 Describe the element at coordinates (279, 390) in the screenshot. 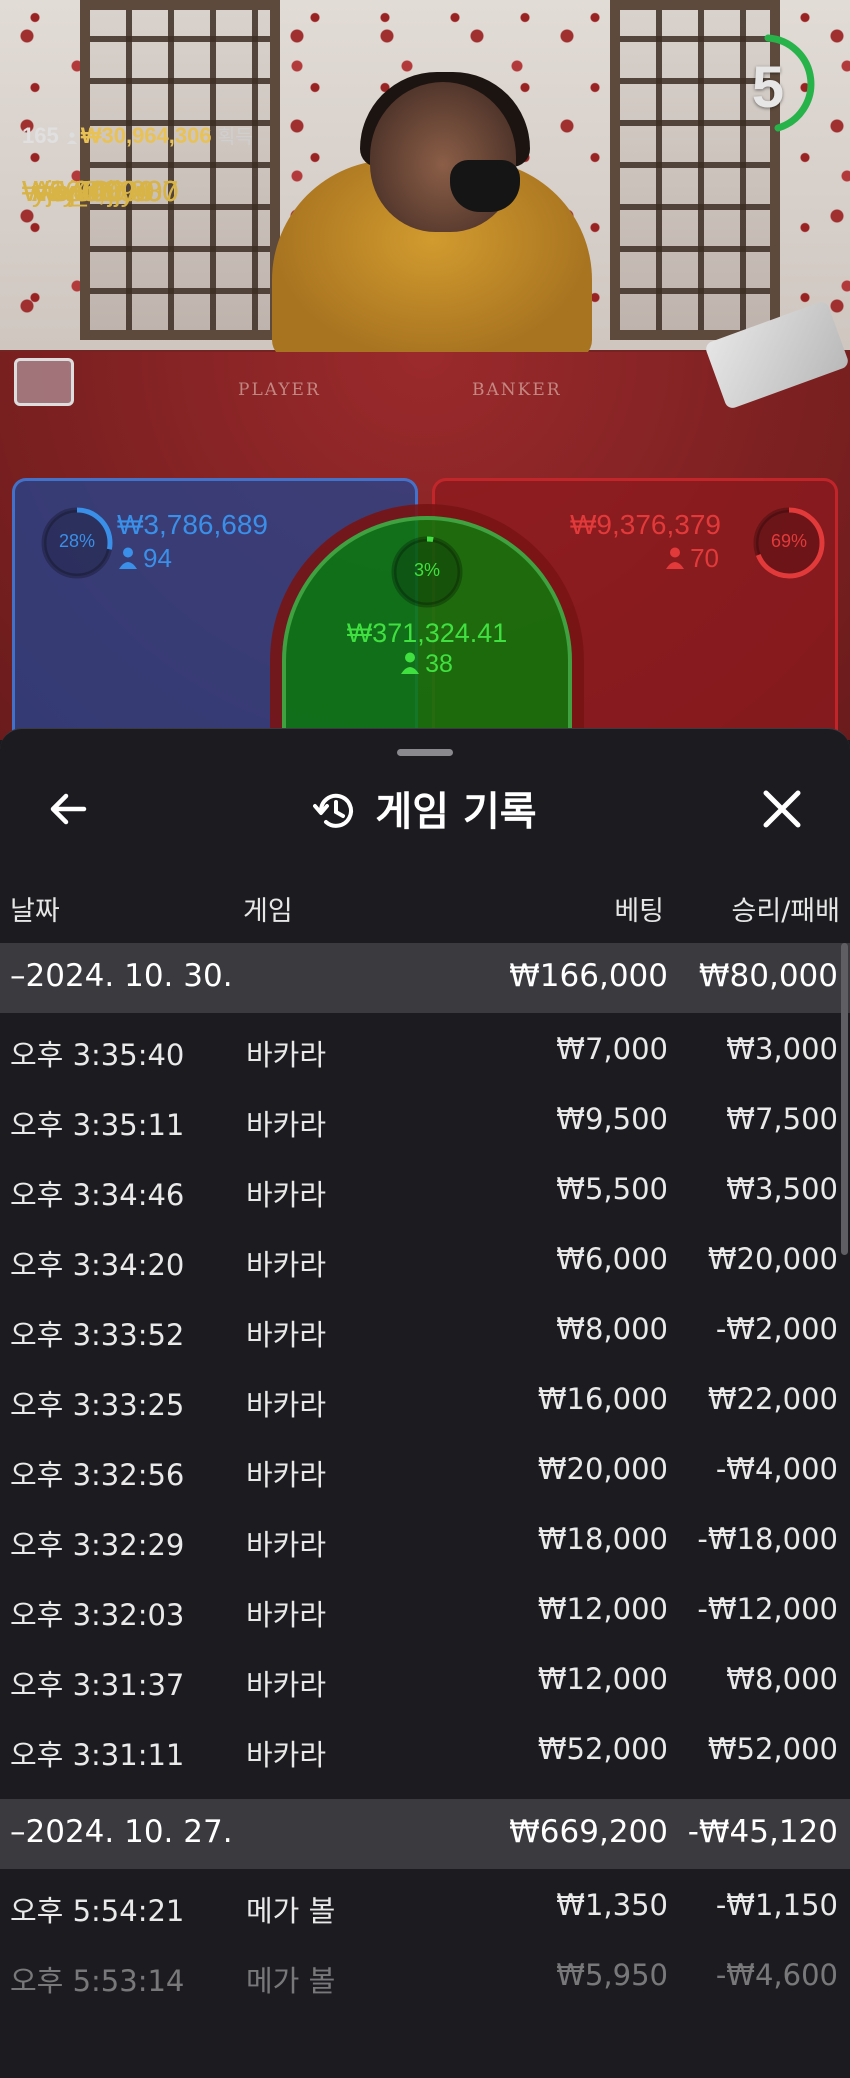

I see `table-label-player: PLAYER` at that location.